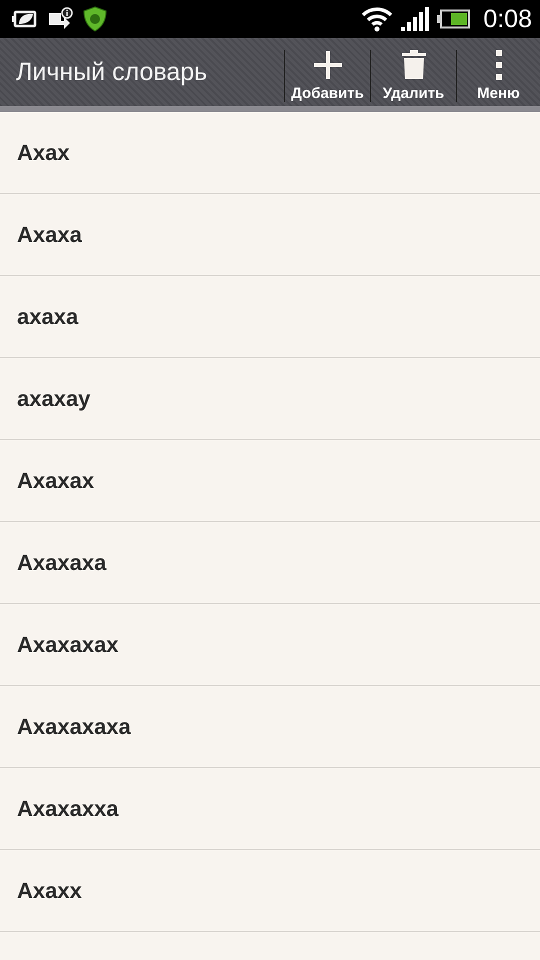 The height and width of the screenshot is (960, 540). What do you see at coordinates (454, 19) in the screenshot?
I see `battery-icon` at bounding box center [454, 19].